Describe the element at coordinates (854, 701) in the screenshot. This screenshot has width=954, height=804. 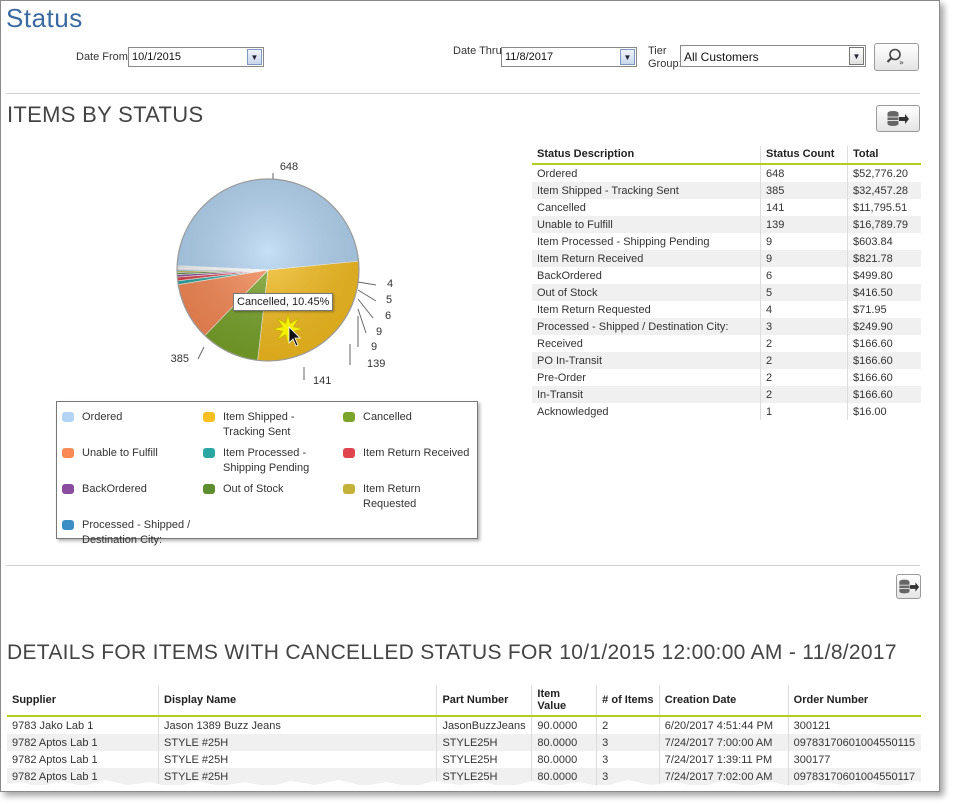
I see `col-order-number: Order Number` at that location.